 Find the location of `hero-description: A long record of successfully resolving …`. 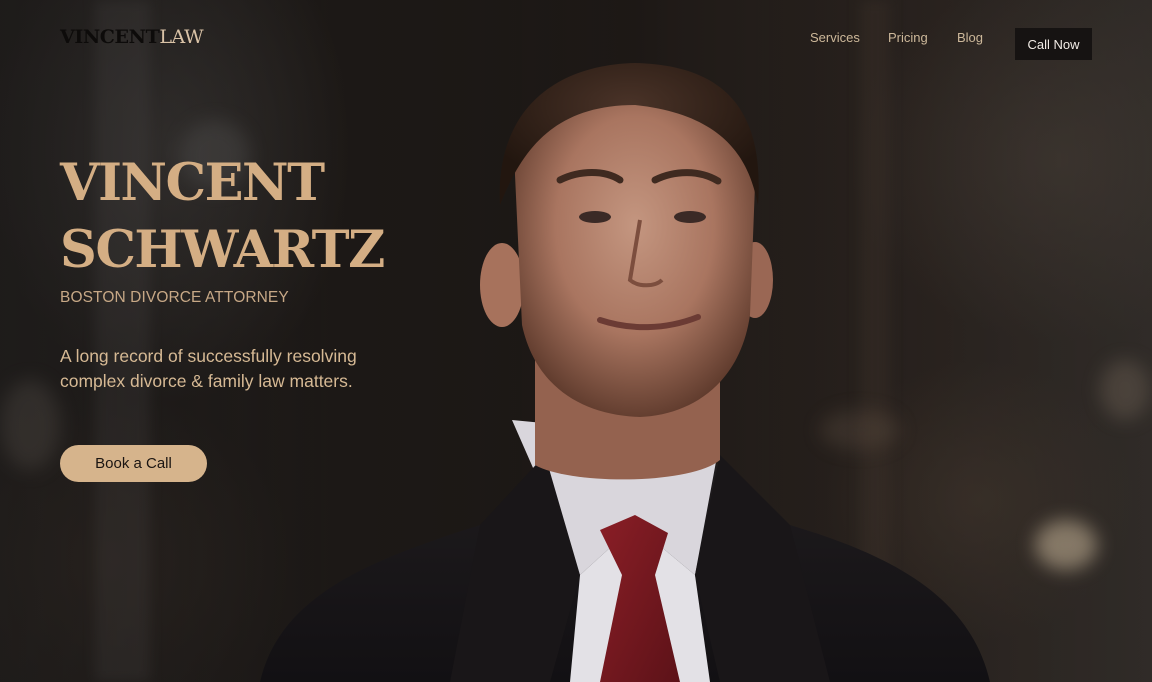

hero-description: A long record of successfully resolving … is located at coordinates (208, 368).